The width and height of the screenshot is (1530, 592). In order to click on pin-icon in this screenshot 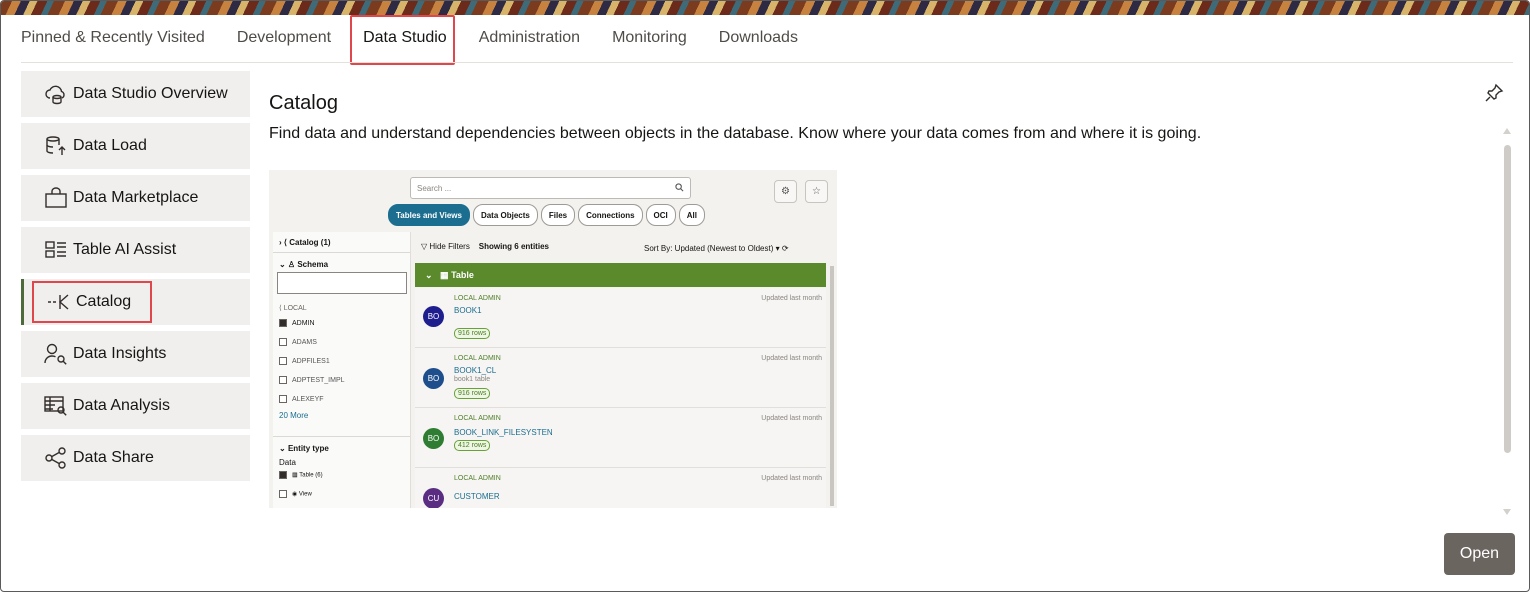, I will do `click(1494, 93)`.